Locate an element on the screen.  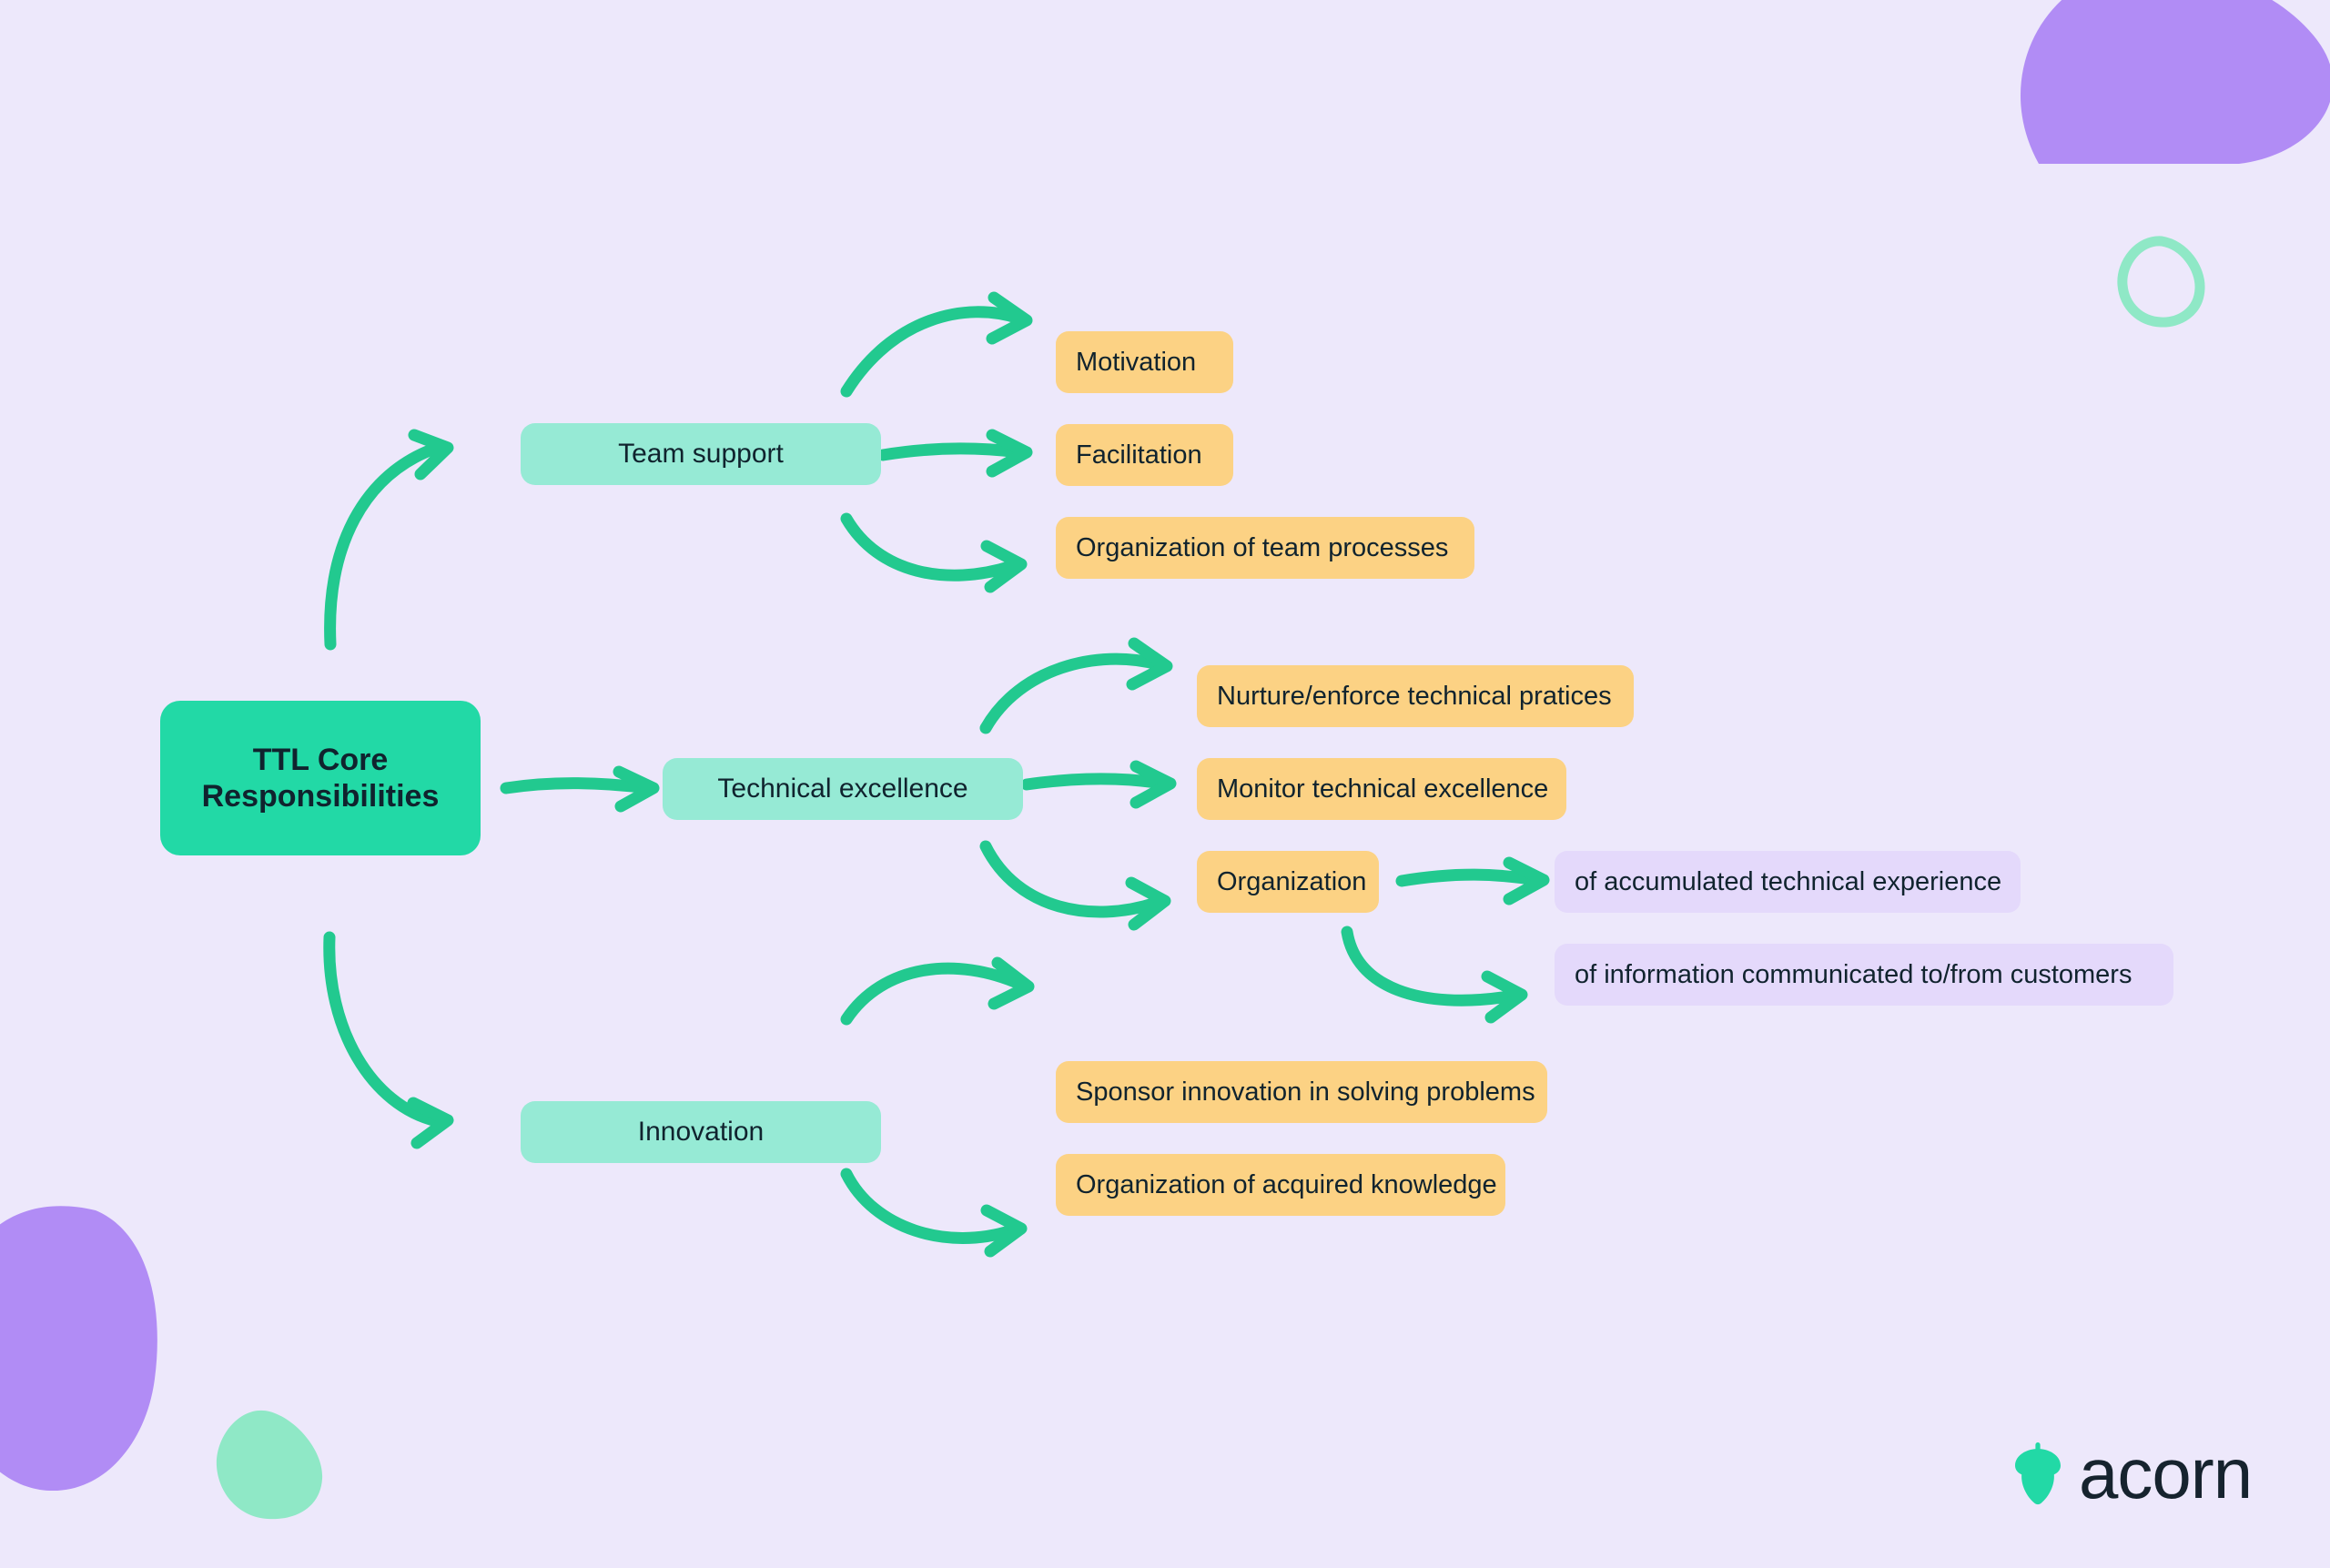
node-subleaf-accumulated-technical-experience: of accumulated technical experience is located at coordinates (1788, 882).